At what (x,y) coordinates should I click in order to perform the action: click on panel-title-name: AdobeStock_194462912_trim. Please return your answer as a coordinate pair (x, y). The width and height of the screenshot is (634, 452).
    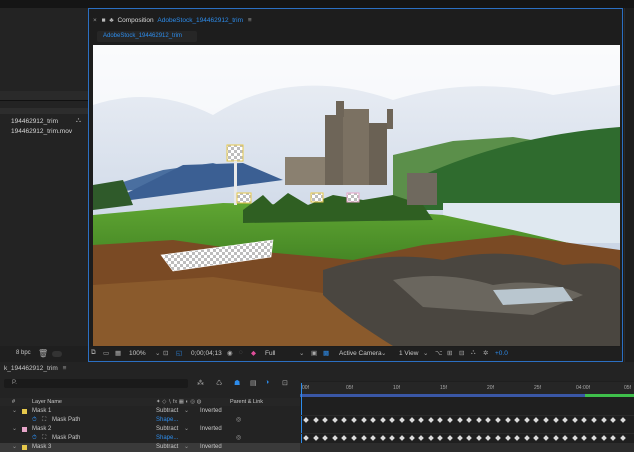
    Looking at the image, I should click on (200, 20).